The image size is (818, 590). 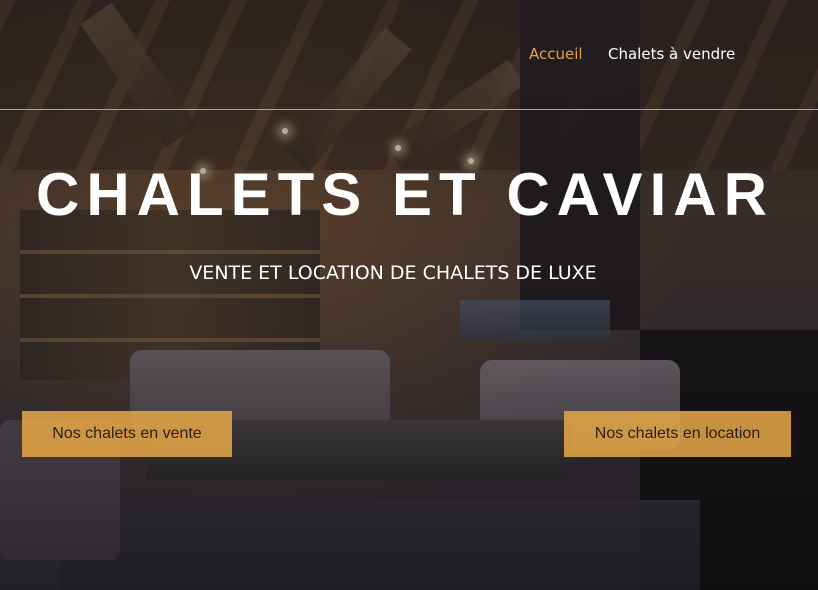 I want to click on chalets-rent-button: Nos chalets en location, so click(x=677, y=434).